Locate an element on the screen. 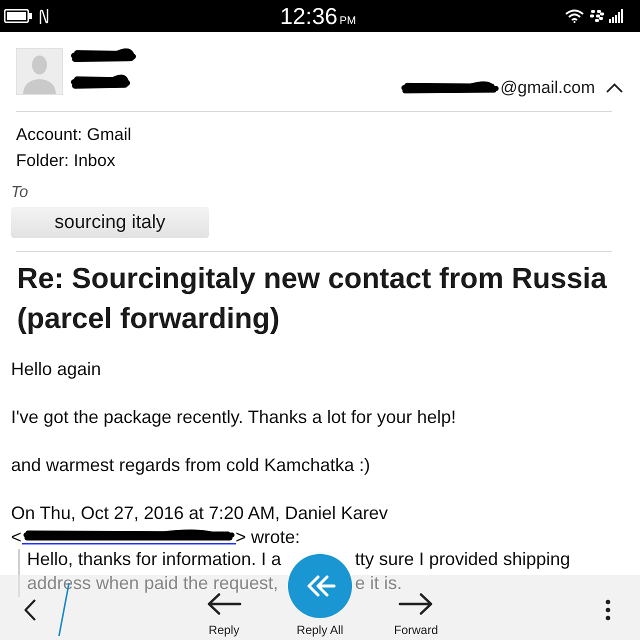 This screenshot has height=640, width=640. folder-label: Folder: Inbox is located at coordinates (66, 161).